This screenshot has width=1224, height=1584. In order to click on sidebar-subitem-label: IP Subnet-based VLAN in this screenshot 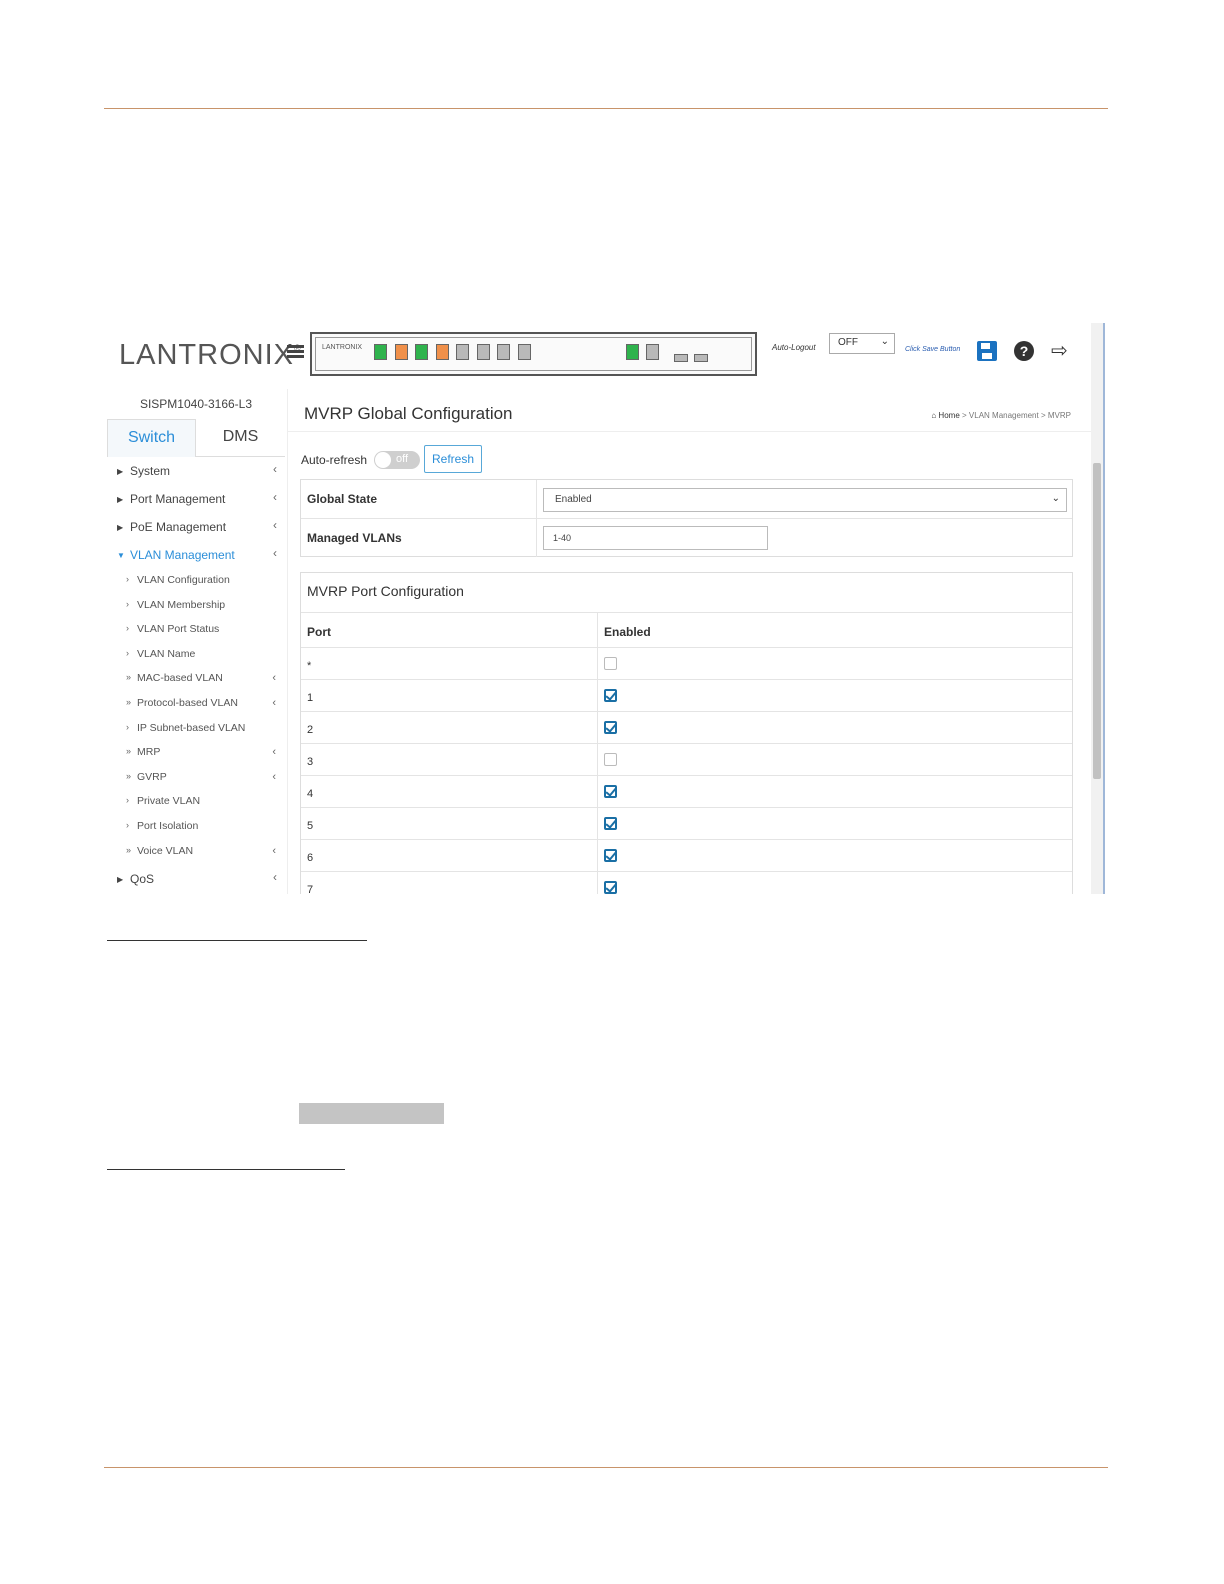, I will do `click(191, 727)`.